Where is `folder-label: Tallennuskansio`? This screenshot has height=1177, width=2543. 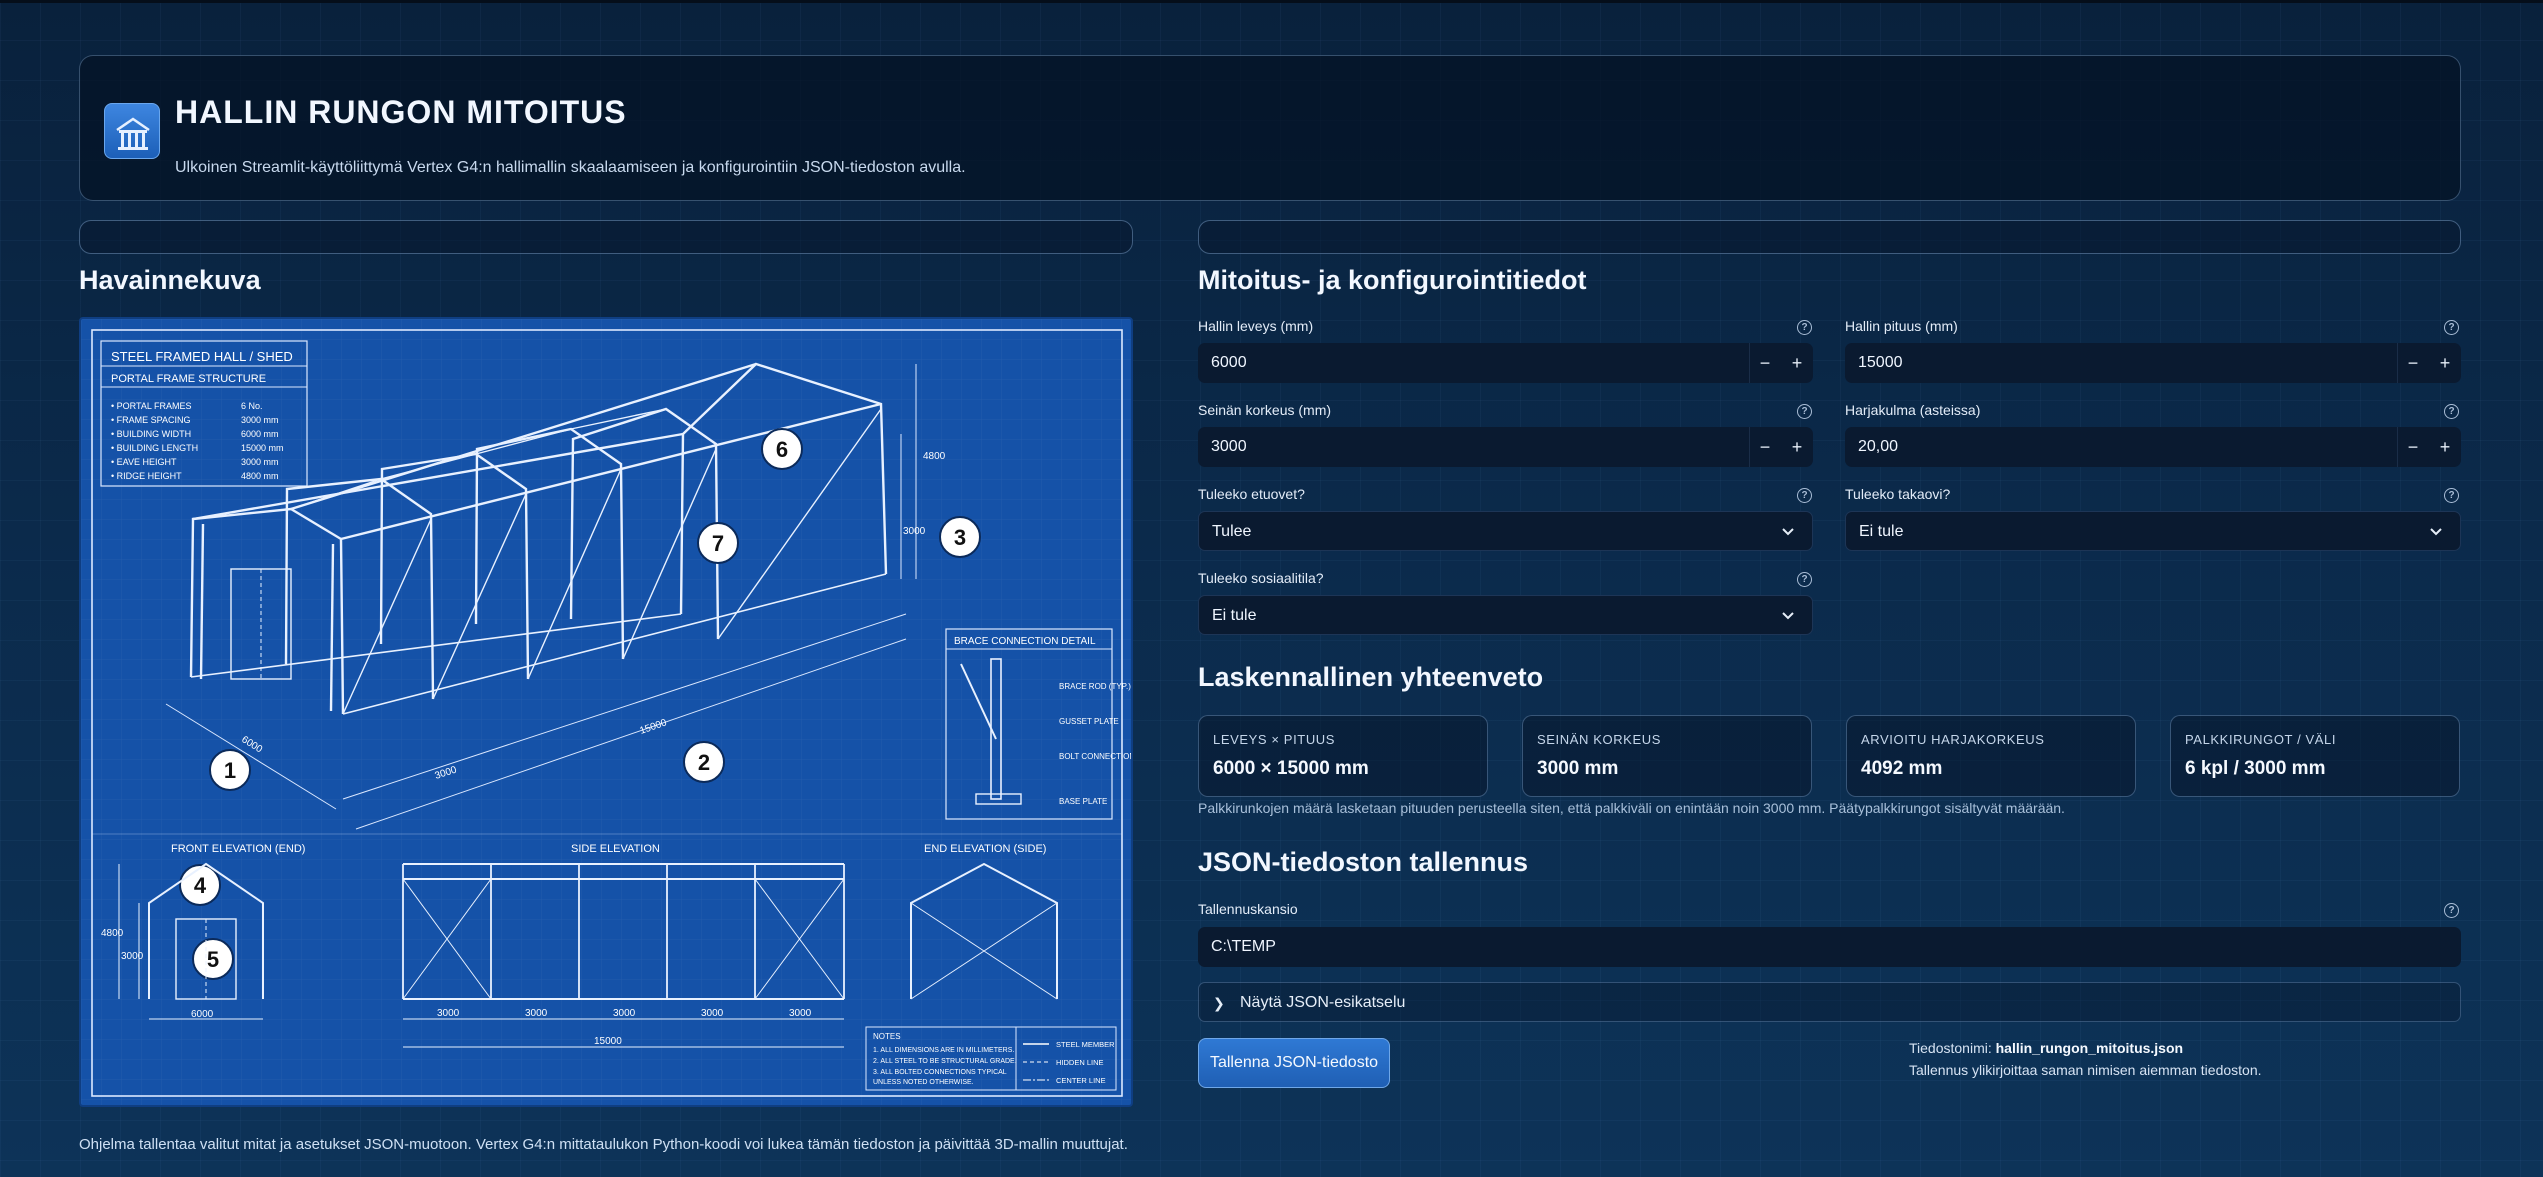 folder-label: Tallennuskansio is located at coordinates (1248, 909).